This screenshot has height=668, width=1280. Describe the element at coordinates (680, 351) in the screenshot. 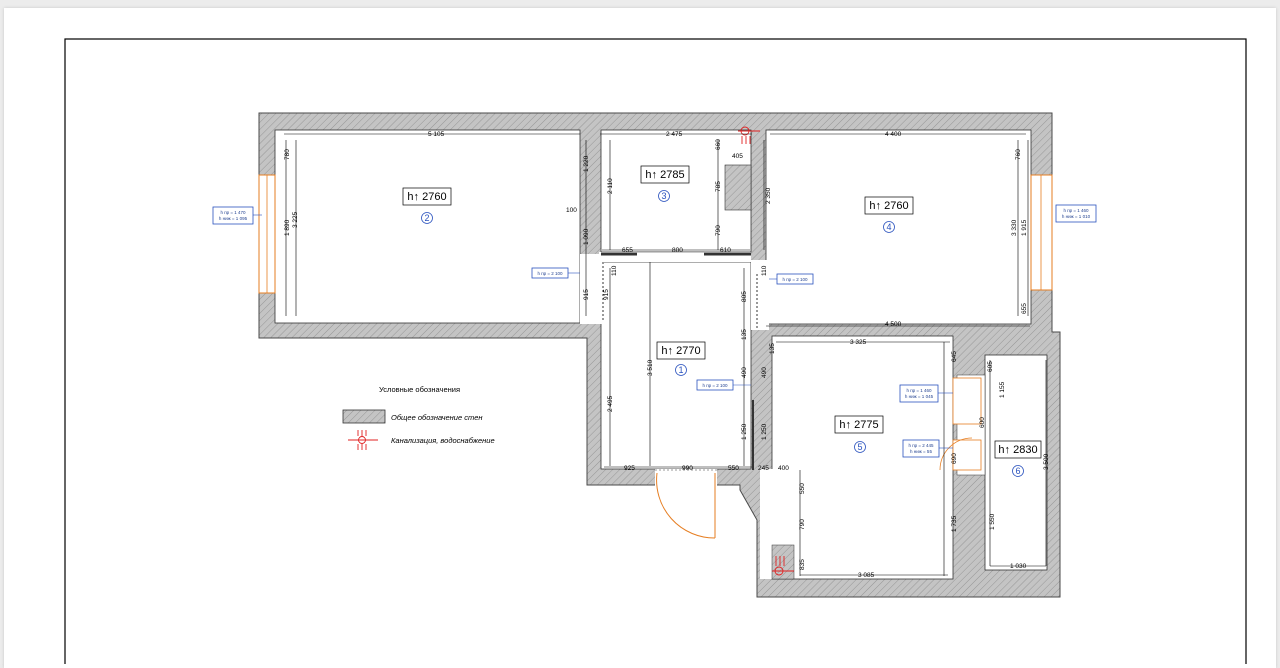

I see `room-1-height: h↑ 2770` at that location.